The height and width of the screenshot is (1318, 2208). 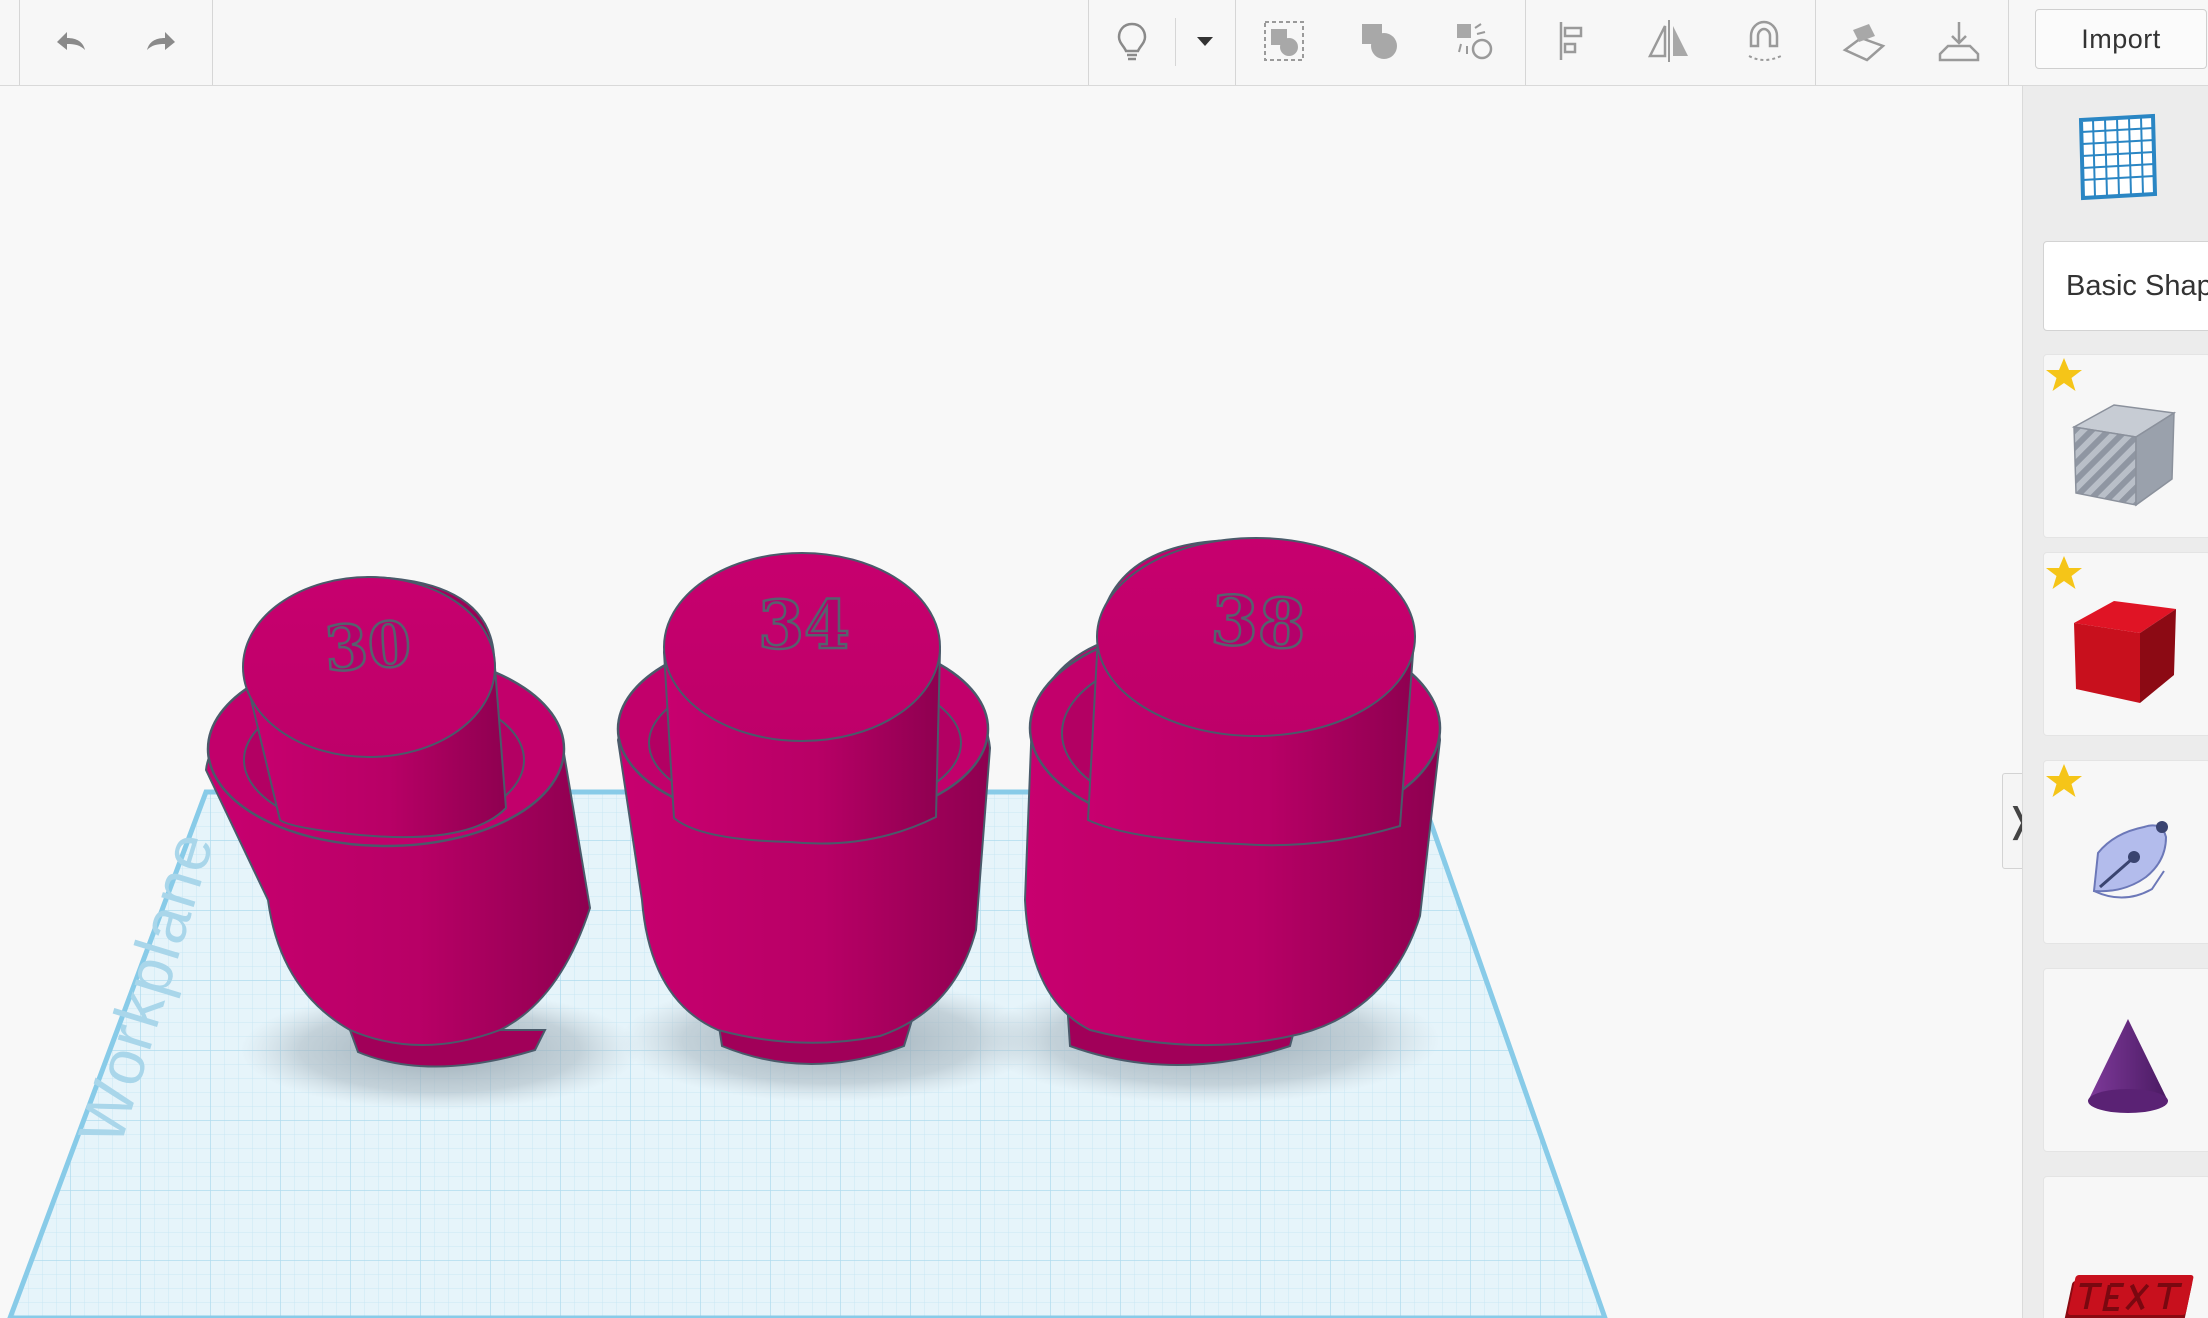 I want to click on text-shape-icon, so click(x=2129, y=1296).